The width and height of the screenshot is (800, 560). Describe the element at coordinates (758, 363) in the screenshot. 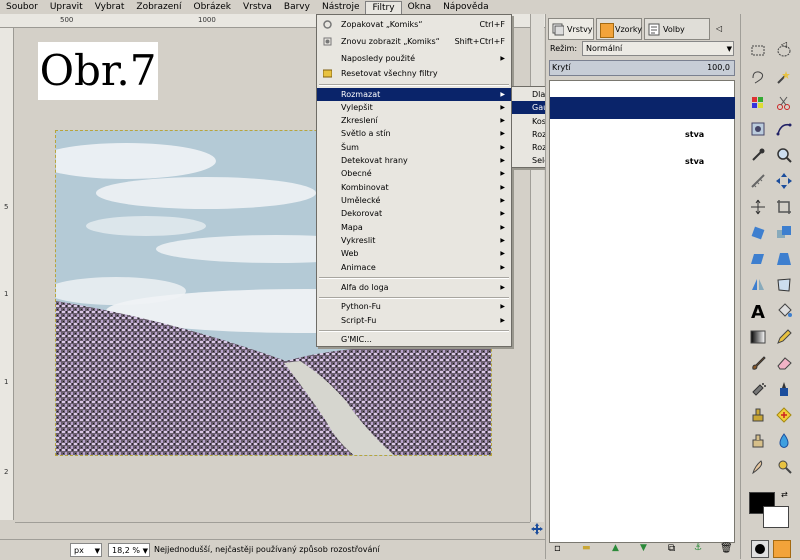

I see `paintbrush-icon` at that location.